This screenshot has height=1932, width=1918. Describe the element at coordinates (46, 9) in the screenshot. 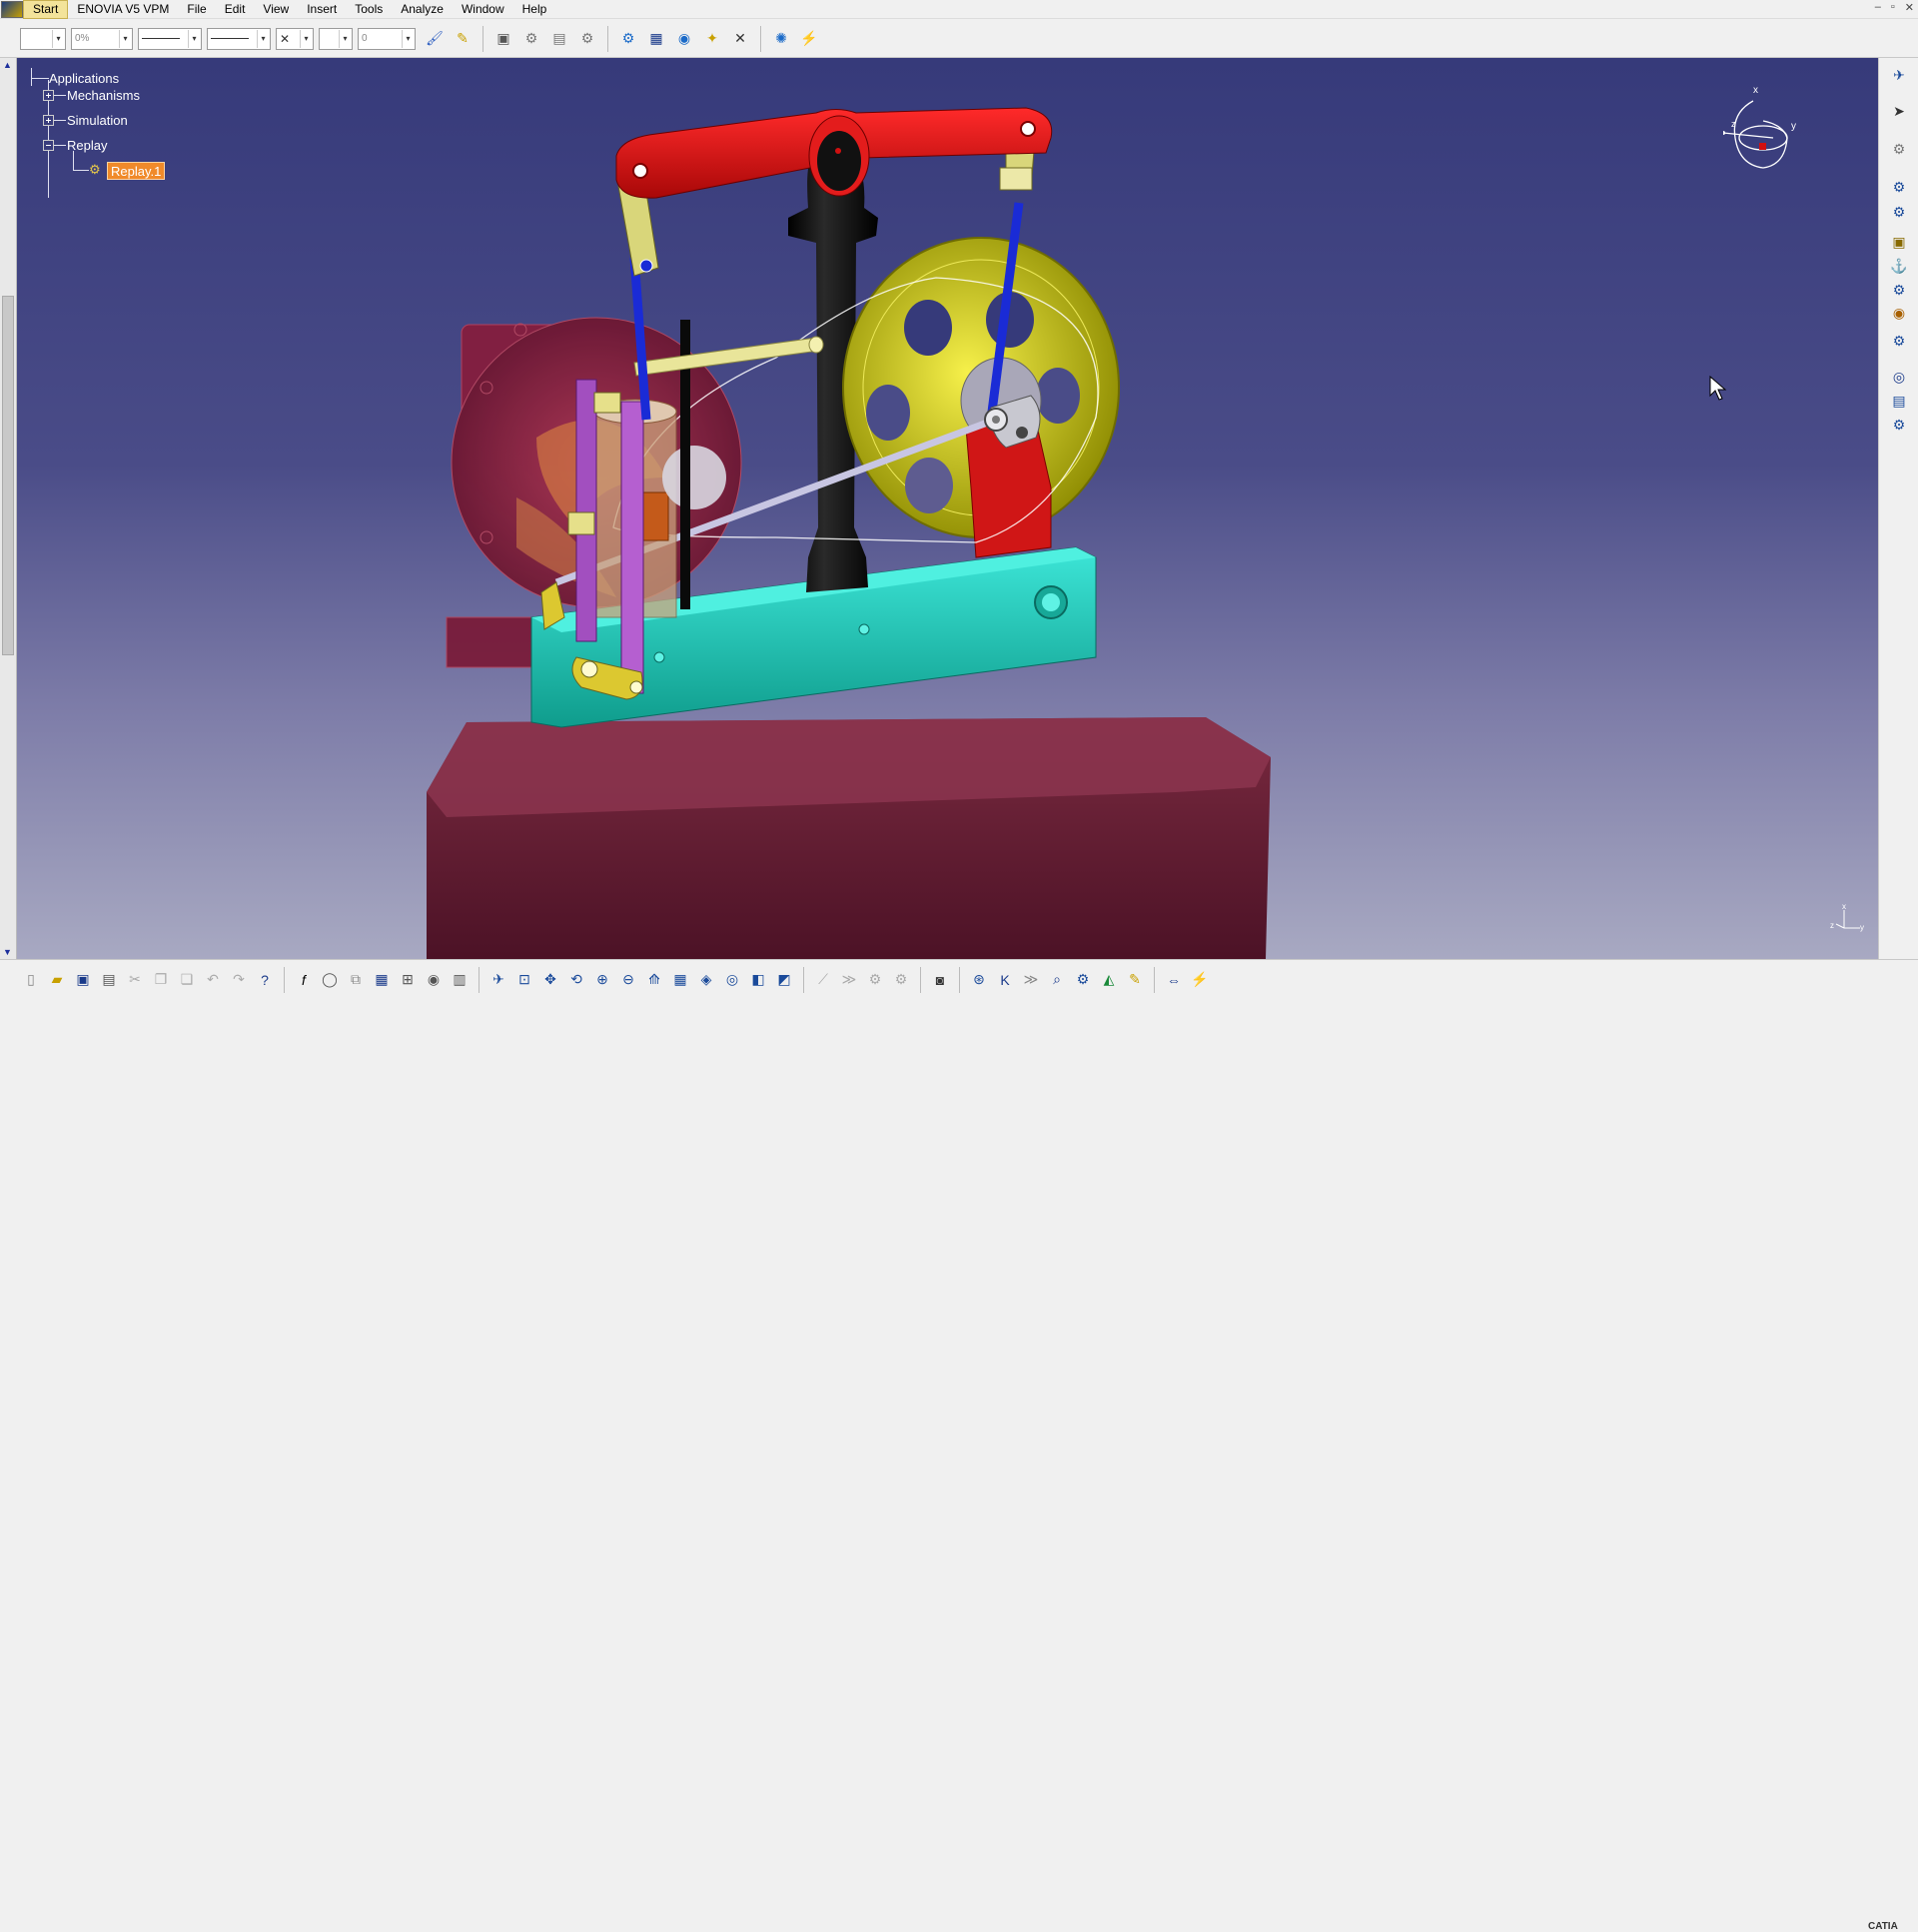

I see `menu-start: Start` at that location.